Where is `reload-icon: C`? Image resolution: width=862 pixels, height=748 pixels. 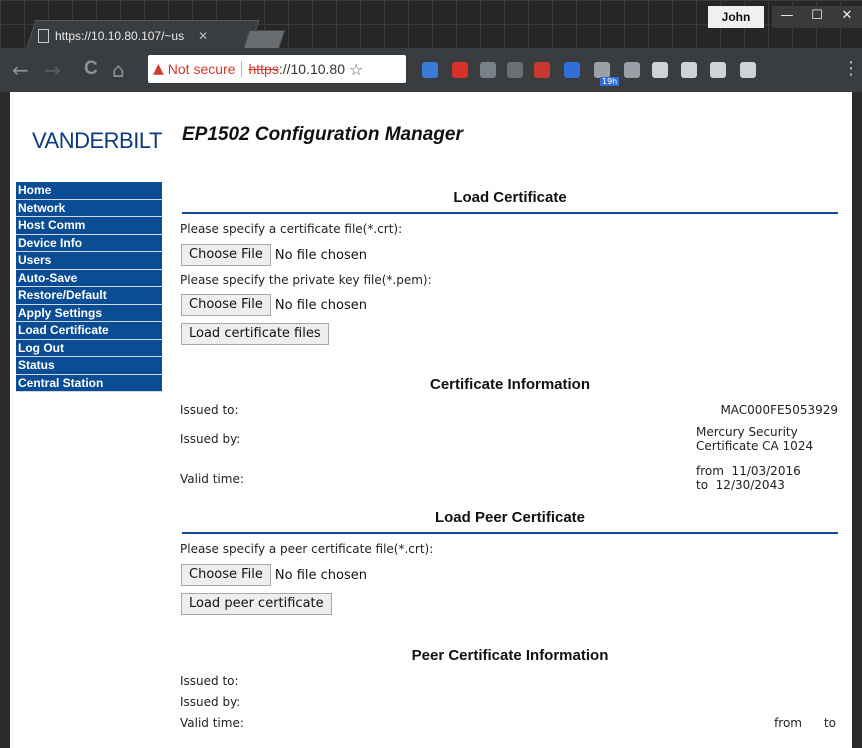
reload-icon: C is located at coordinates (91, 69).